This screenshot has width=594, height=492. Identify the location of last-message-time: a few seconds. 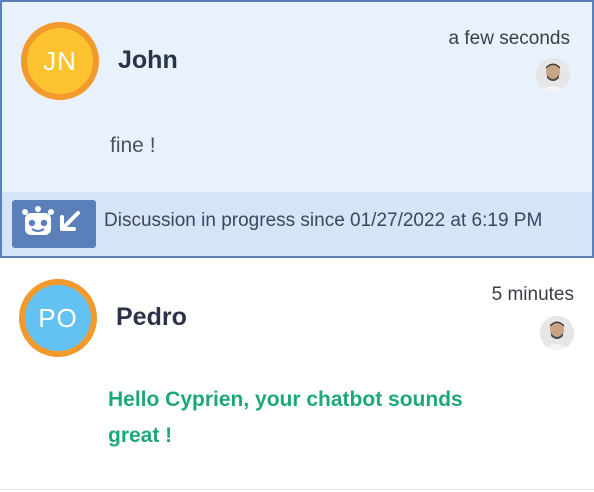
(509, 38).